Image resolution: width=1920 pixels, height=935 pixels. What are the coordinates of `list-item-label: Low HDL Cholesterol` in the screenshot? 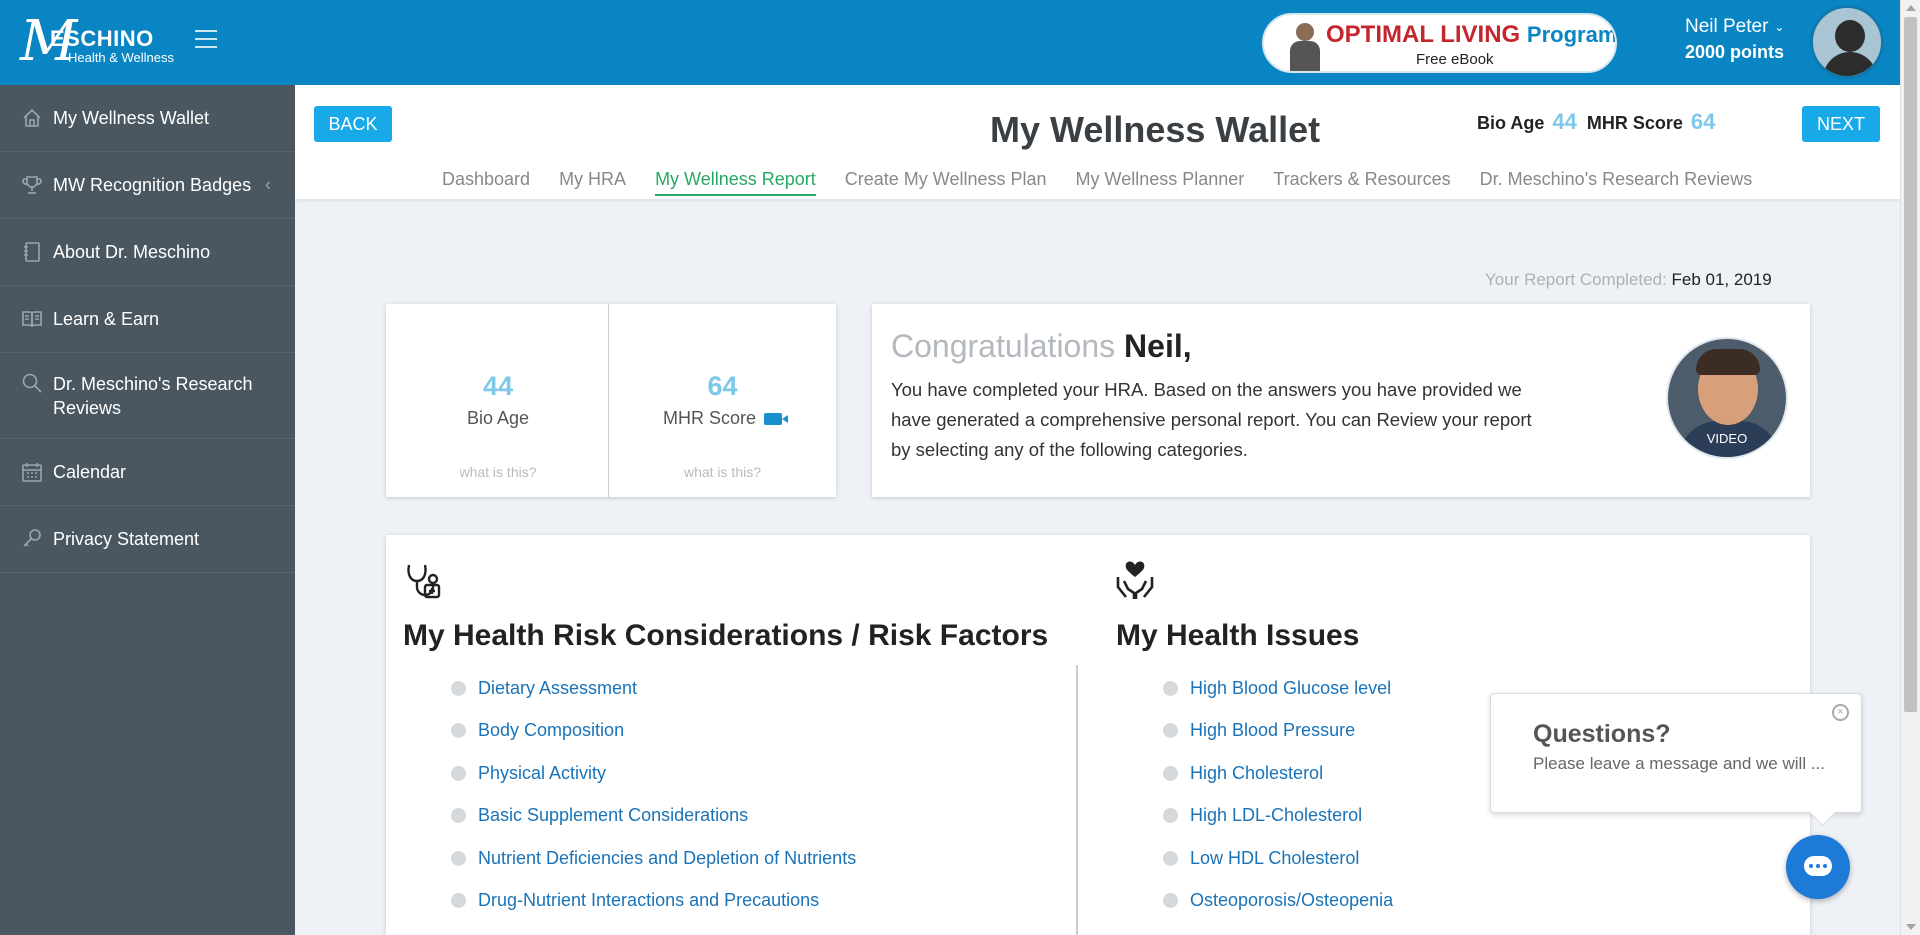 It's located at (1275, 857).